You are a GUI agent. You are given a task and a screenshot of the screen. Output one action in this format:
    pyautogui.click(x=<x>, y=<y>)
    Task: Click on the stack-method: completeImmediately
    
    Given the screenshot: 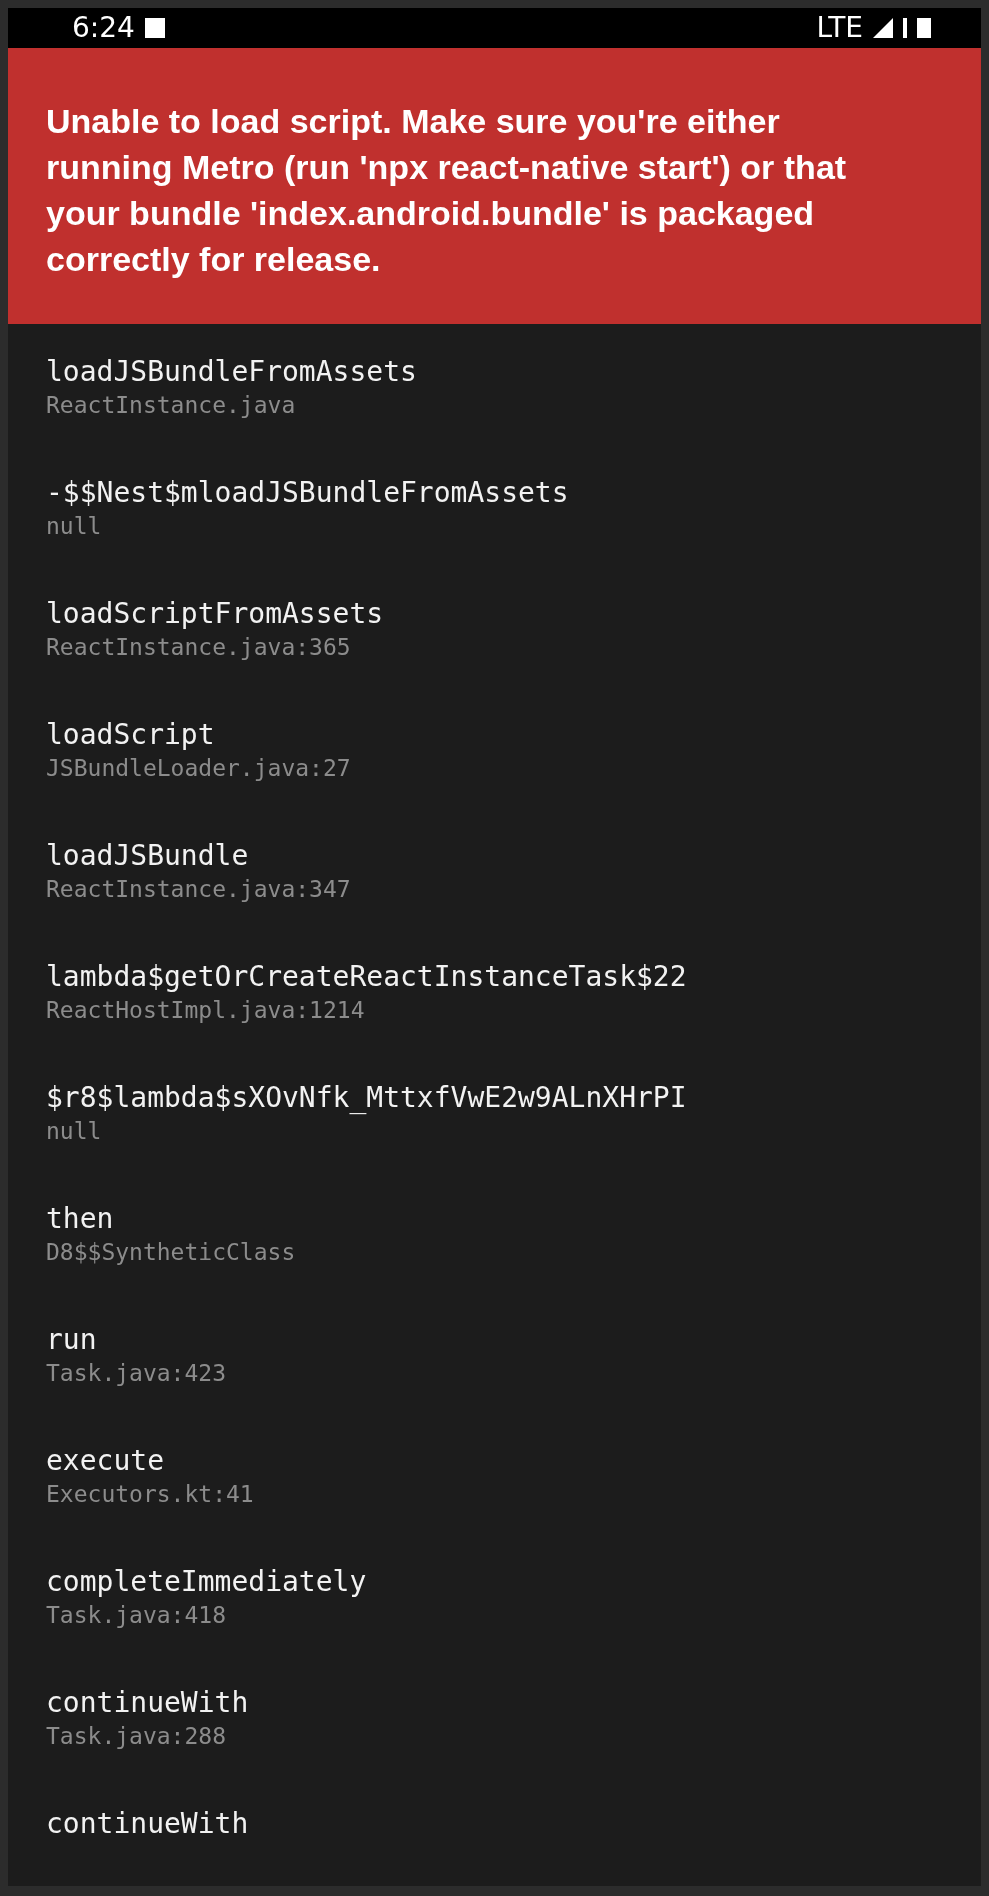 What is the action you would take?
    pyautogui.click(x=207, y=1582)
    